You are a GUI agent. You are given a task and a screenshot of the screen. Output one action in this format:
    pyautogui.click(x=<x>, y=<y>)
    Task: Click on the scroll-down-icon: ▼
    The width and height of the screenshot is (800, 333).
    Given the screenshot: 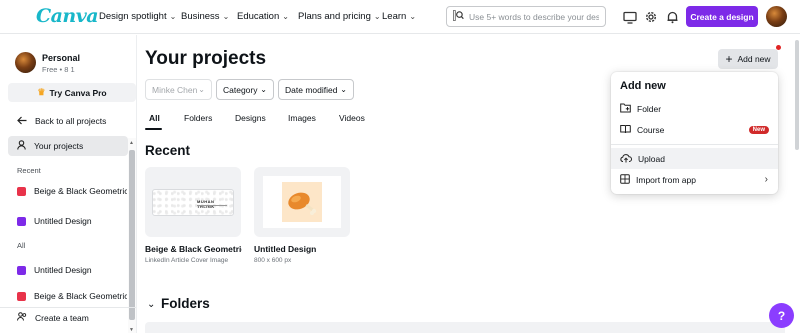 What is the action you would take?
    pyautogui.click(x=131, y=330)
    